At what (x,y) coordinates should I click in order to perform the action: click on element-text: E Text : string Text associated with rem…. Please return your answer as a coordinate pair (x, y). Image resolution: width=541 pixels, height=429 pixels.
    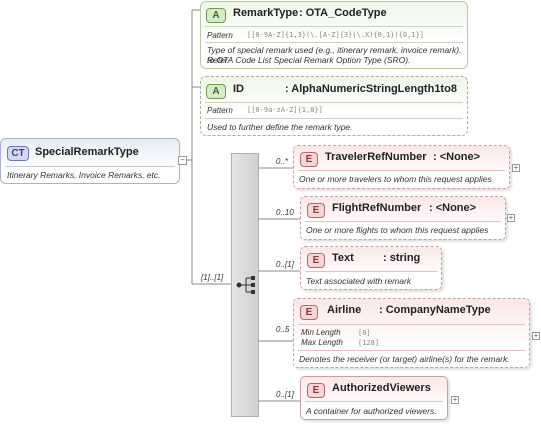
    Looking at the image, I should click on (371, 268).